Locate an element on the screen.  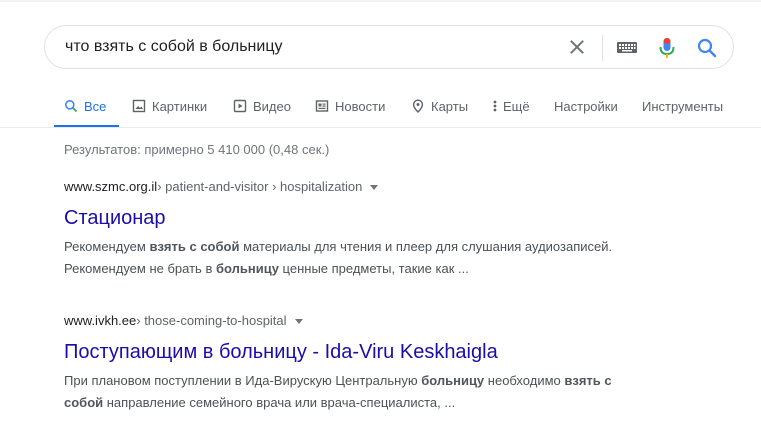
more-vert-icon is located at coordinates (495, 106).